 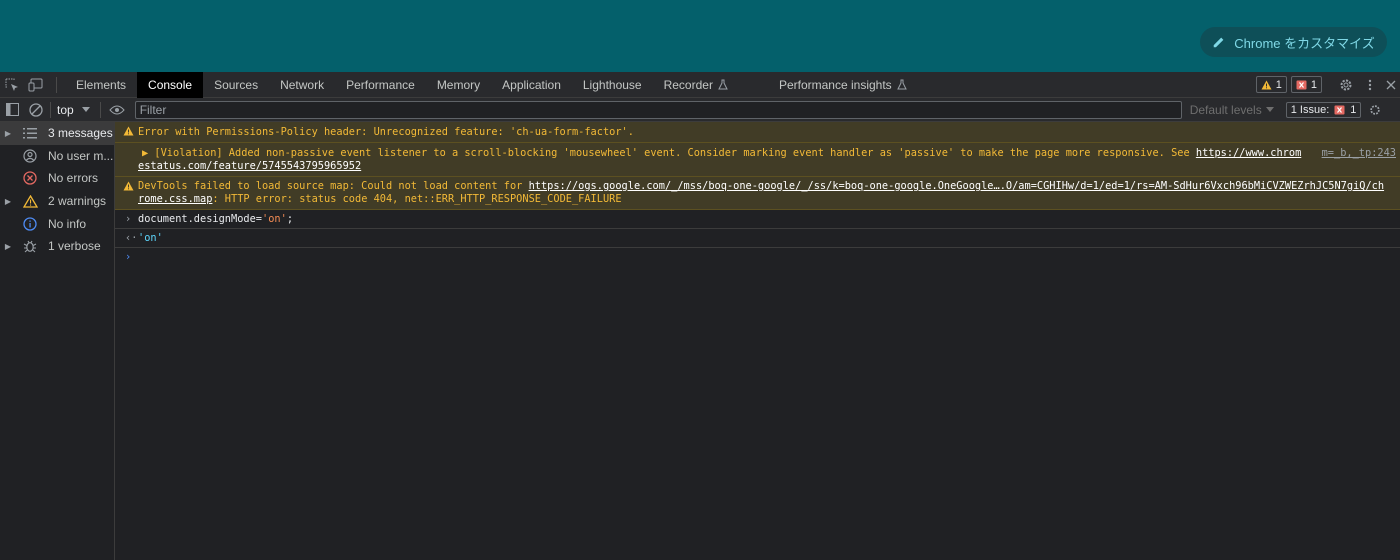 I want to click on more-options-icon, so click(x=1370, y=85).